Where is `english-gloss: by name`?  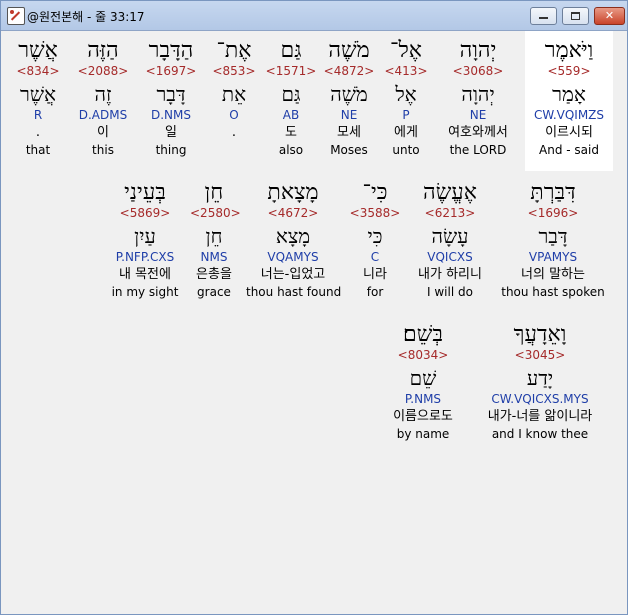 english-gloss: by name is located at coordinates (423, 434).